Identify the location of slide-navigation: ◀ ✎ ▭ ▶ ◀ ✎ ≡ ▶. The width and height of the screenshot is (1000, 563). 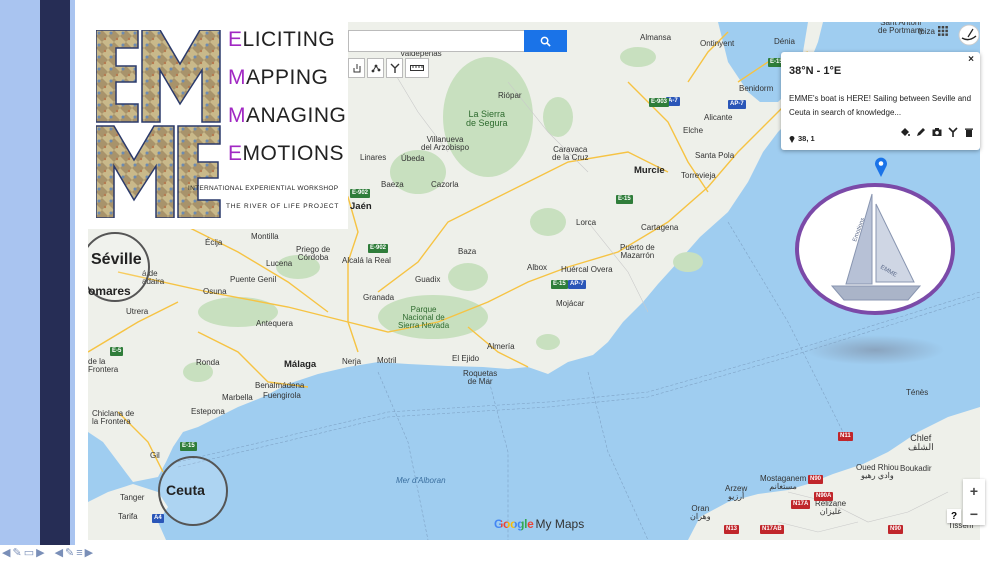
(47, 553).